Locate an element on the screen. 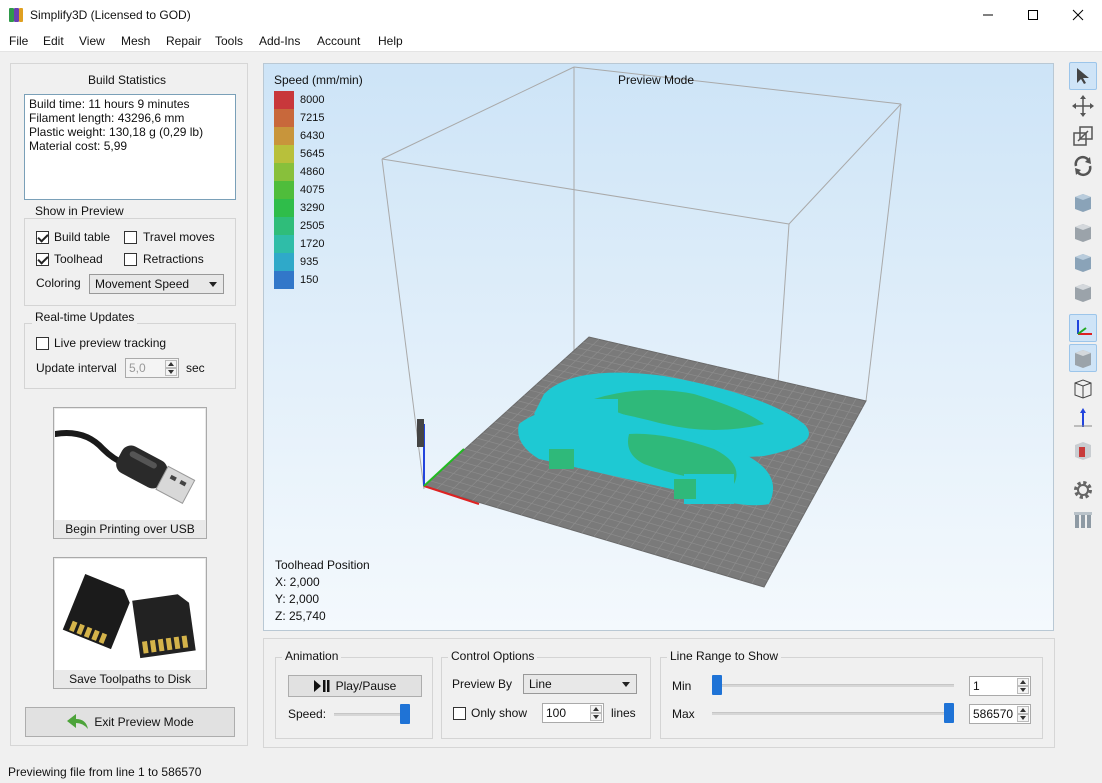 The image size is (1102, 783). wireframe-view-button is located at coordinates (1083, 388).